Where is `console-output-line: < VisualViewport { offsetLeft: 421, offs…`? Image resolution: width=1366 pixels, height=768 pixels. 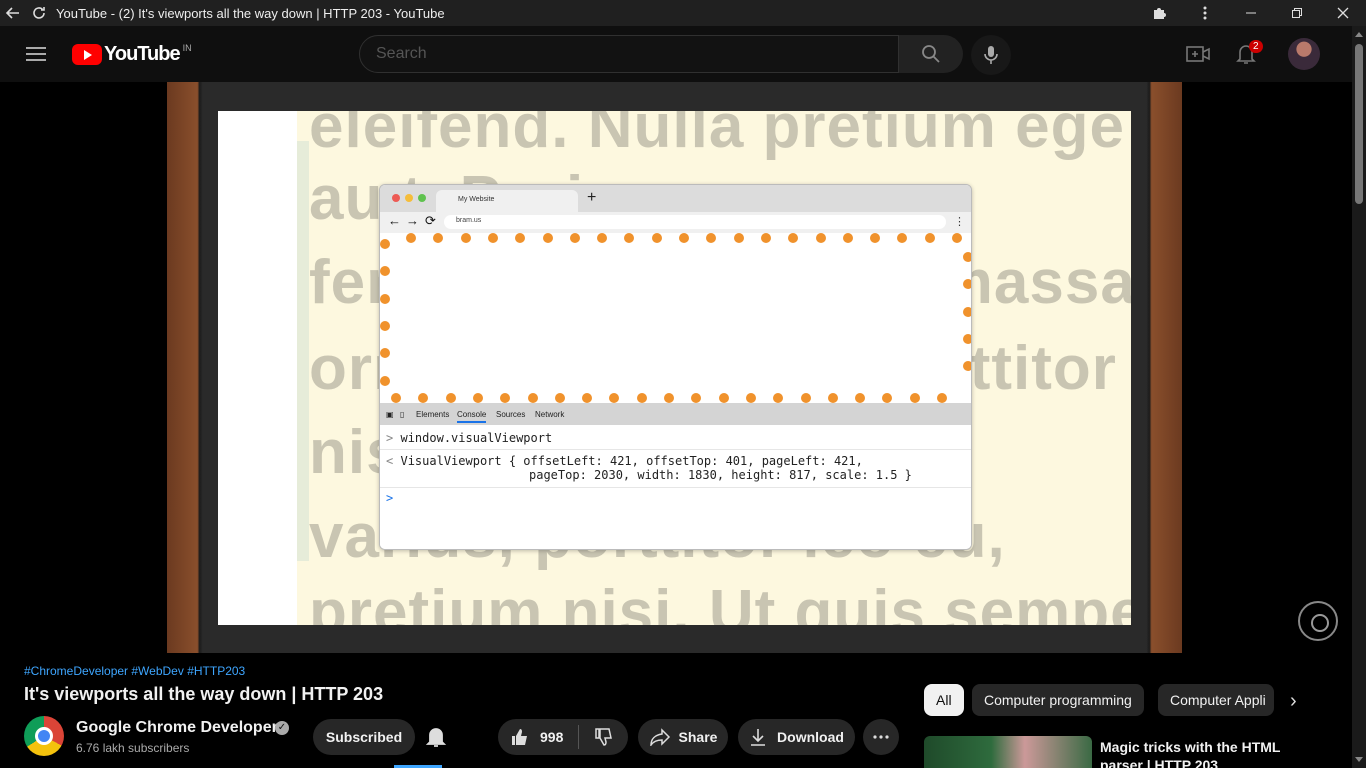 console-output-line: < VisualViewport { offsetLeft: 421, offs… is located at coordinates (624, 461).